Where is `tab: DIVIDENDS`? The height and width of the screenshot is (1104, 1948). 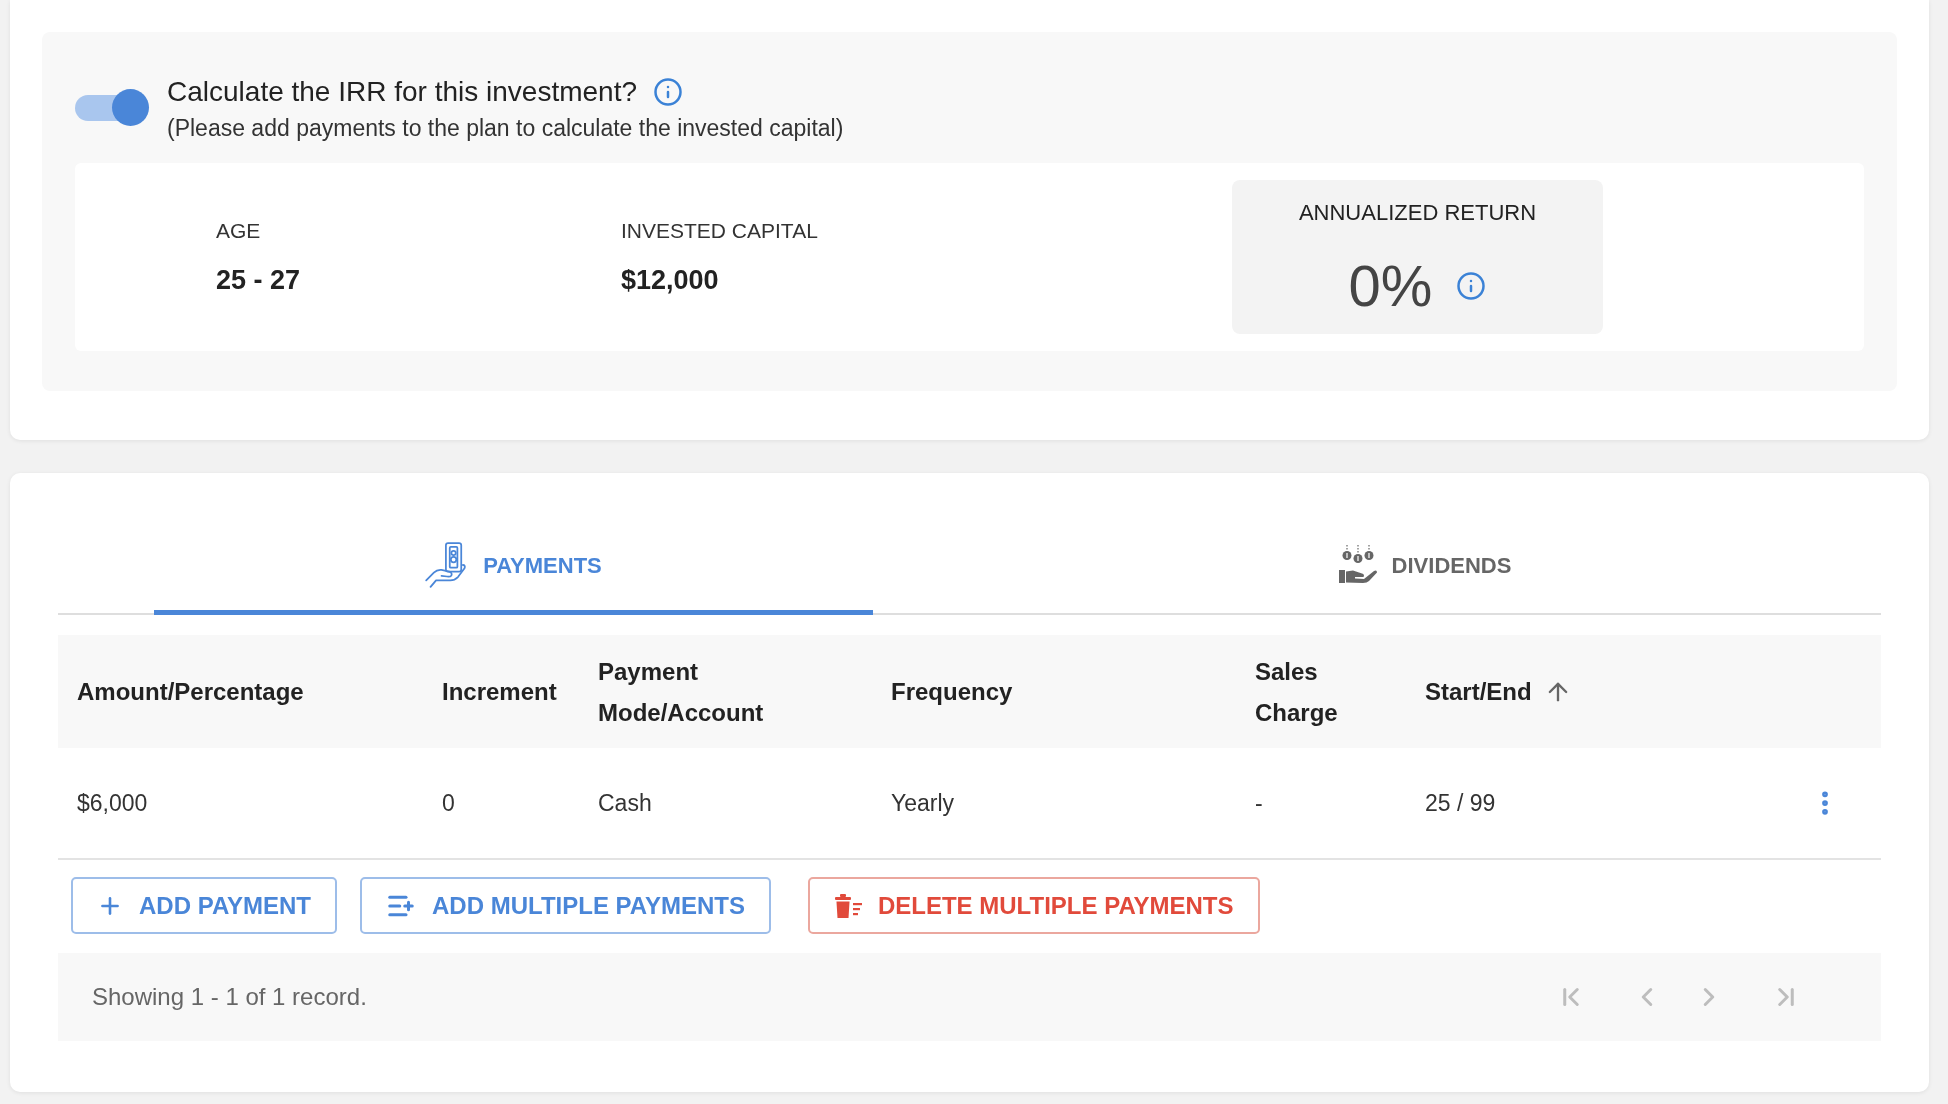
tab: DIVIDENDS is located at coordinates (1424, 567).